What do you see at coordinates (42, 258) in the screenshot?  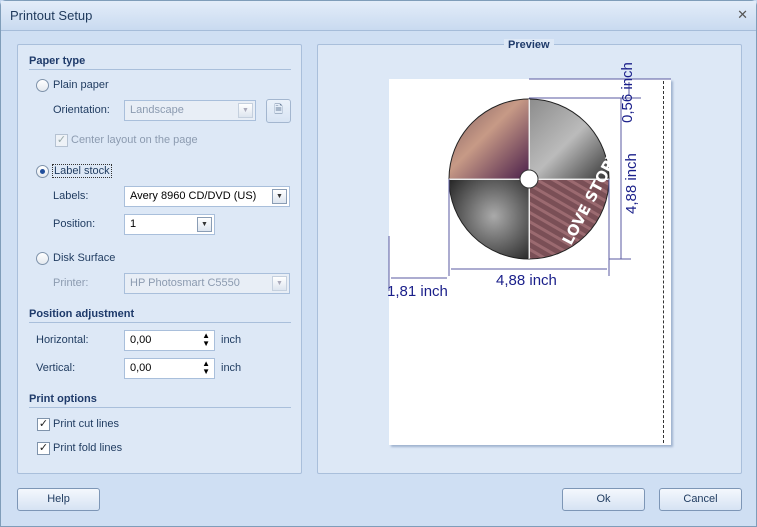 I see `disk-surface-radio` at bounding box center [42, 258].